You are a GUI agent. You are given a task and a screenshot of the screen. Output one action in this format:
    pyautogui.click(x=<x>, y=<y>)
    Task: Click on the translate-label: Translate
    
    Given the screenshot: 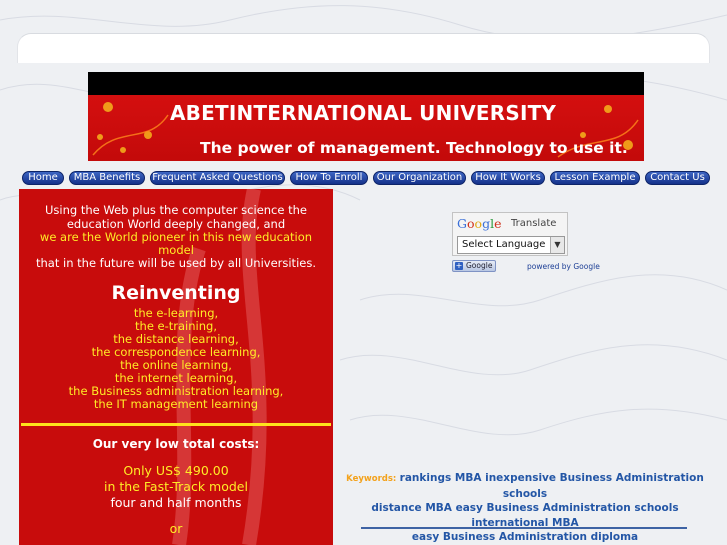 What is the action you would take?
    pyautogui.click(x=534, y=223)
    